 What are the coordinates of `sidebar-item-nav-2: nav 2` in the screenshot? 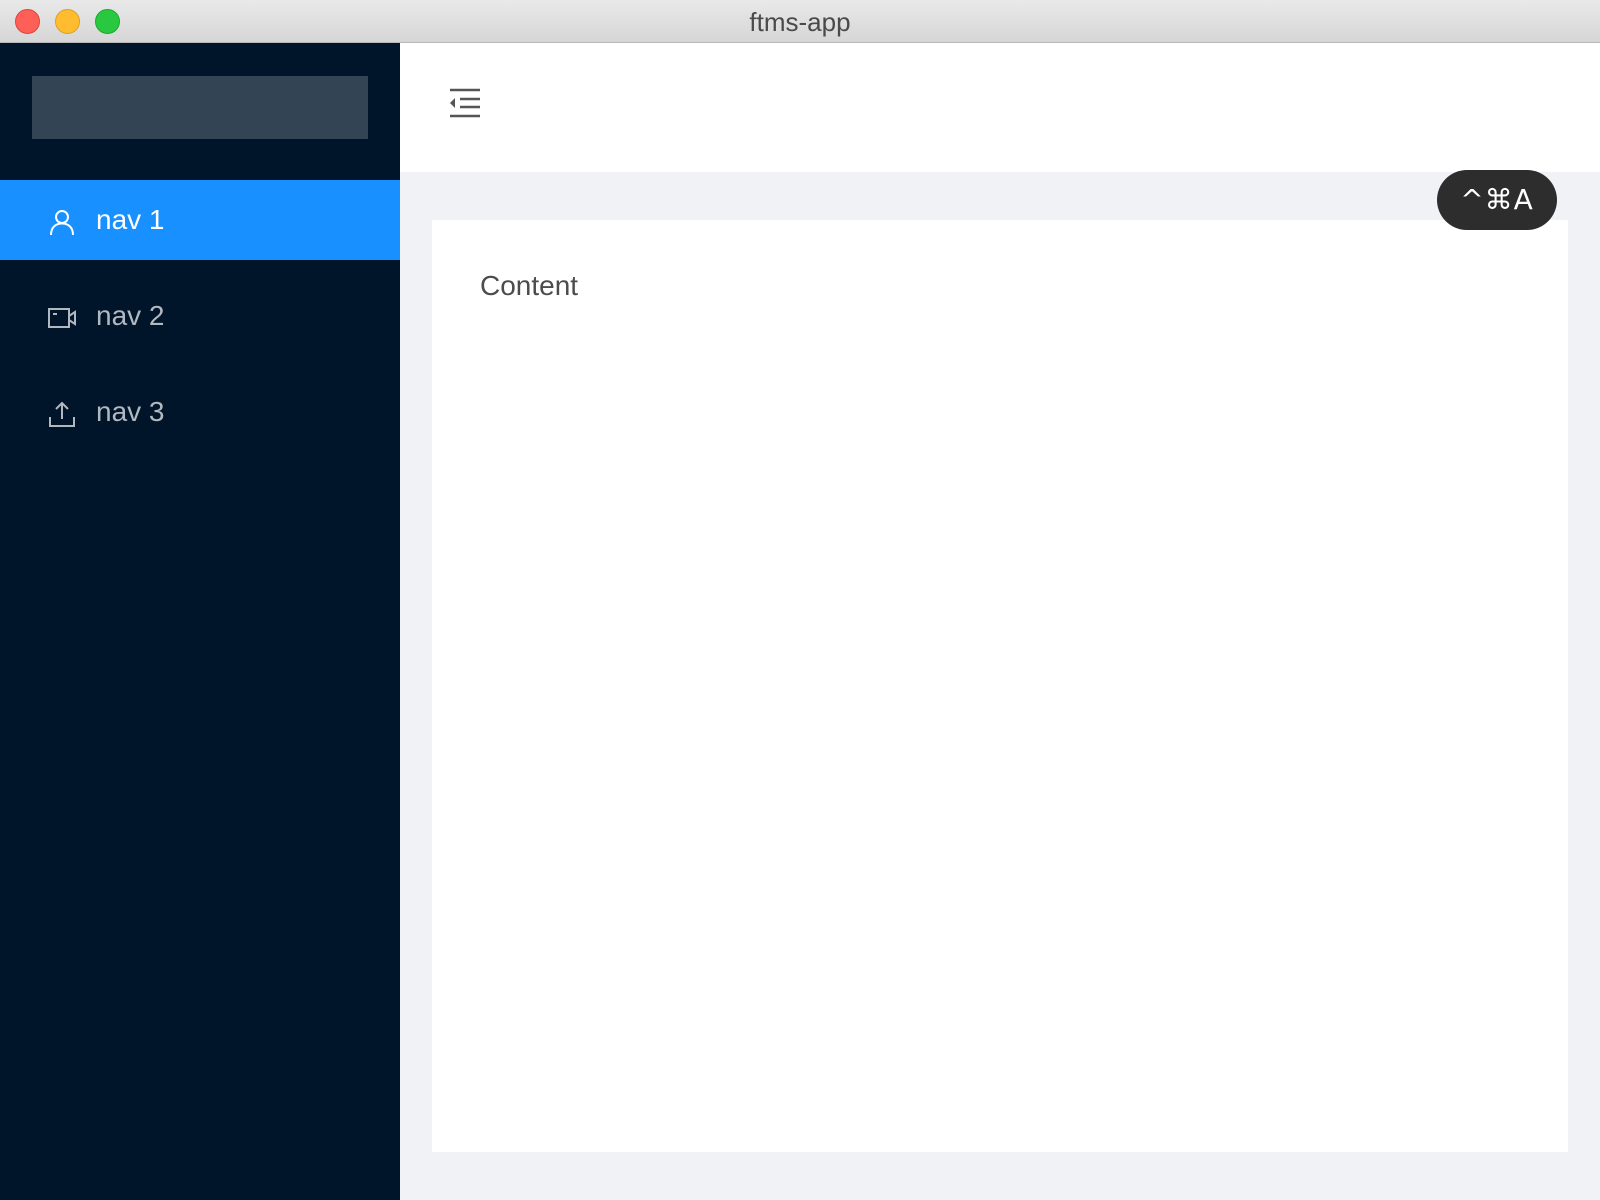 It's located at (200, 316).